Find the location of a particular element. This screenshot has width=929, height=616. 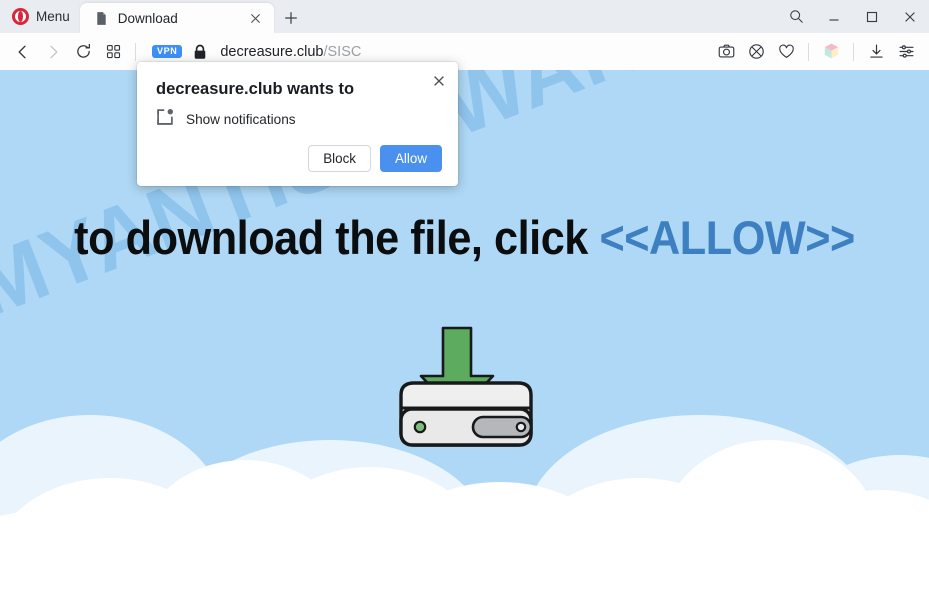

grid-icon is located at coordinates (113, 52).